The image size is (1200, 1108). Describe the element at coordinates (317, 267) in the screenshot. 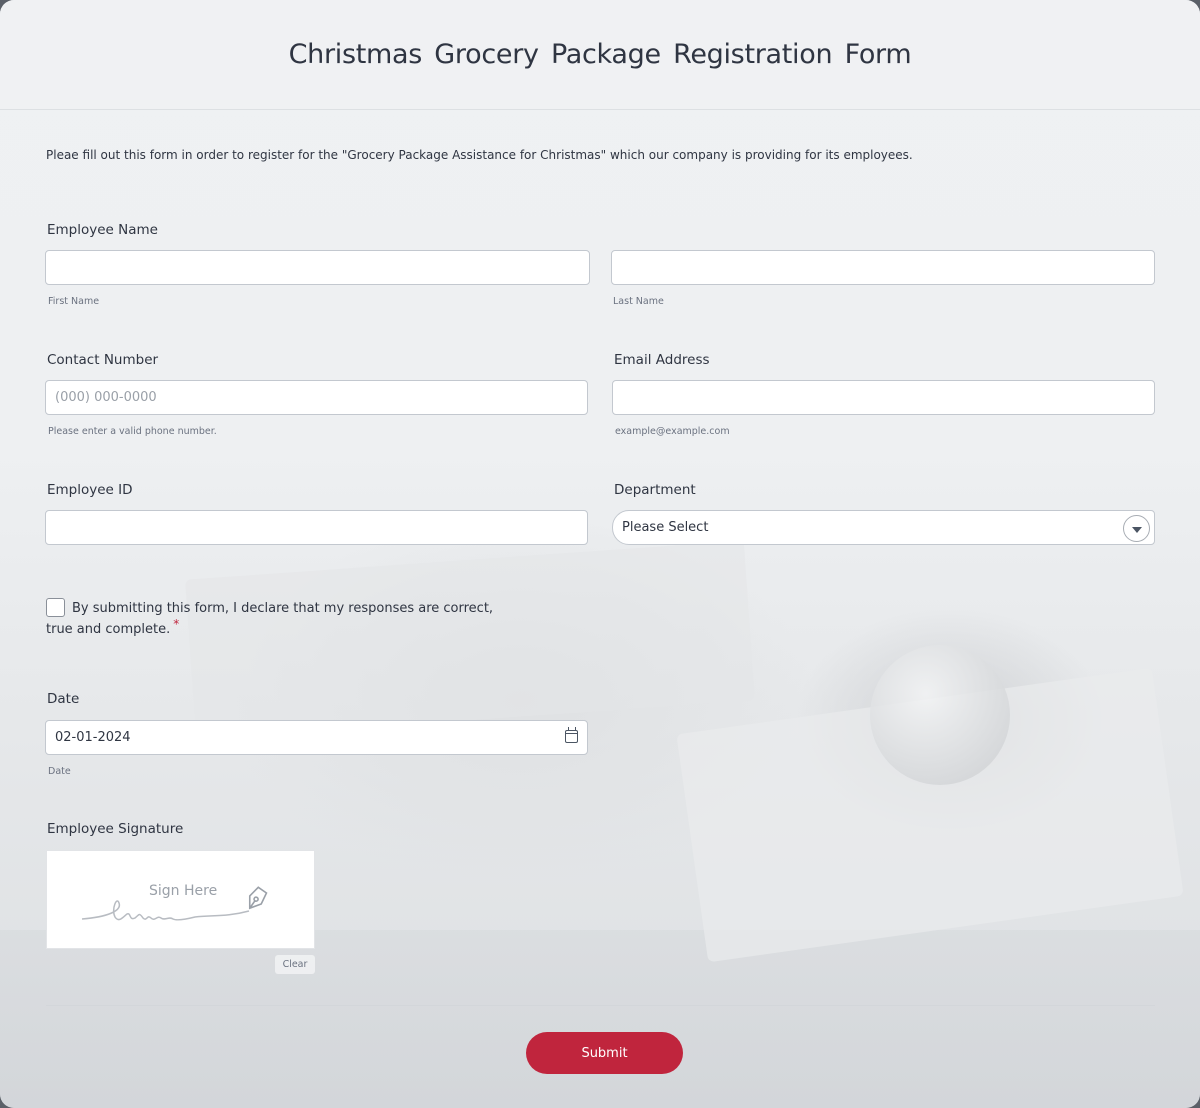

I see `first-name-input` at that location.